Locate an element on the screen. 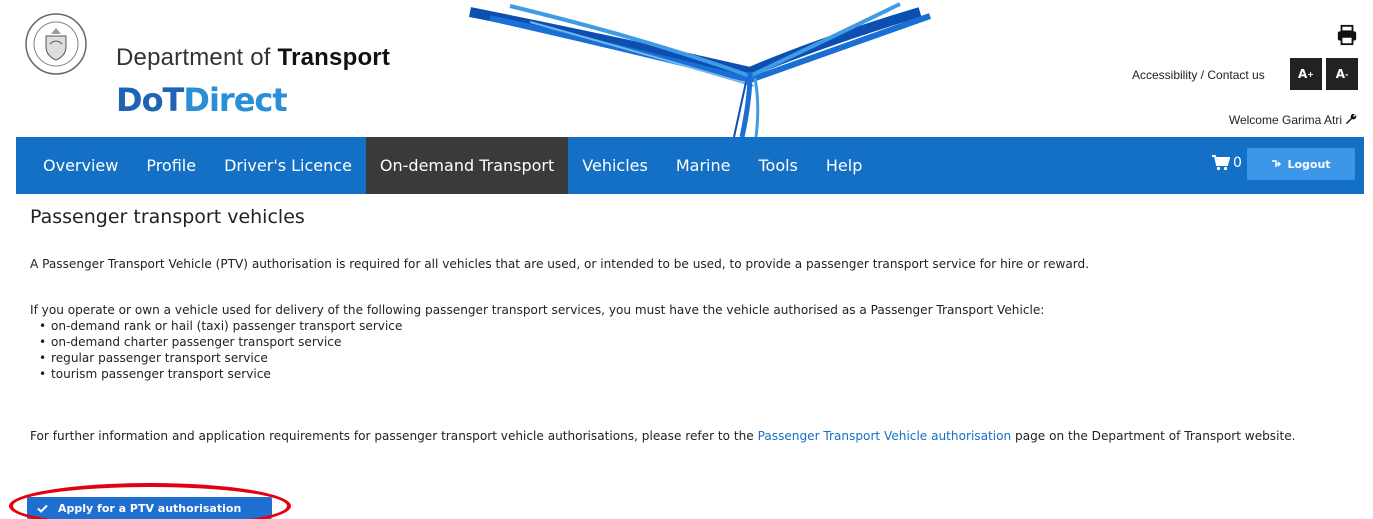  cart-count: 0 is located at coordinates (1237, 163).